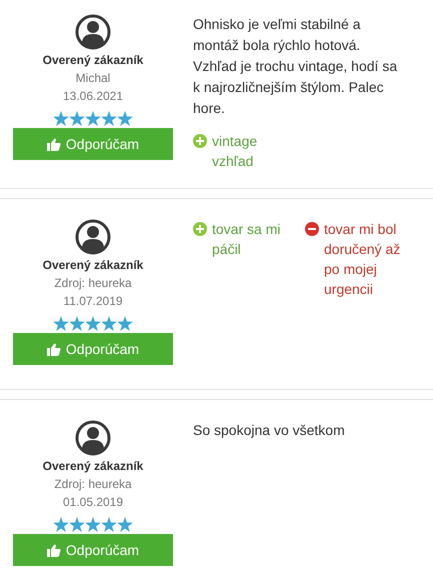 Image resolution: width=433 pixels, height=580 pixels. I want to click on review-date: 13.06.2021, so click(93, 96).